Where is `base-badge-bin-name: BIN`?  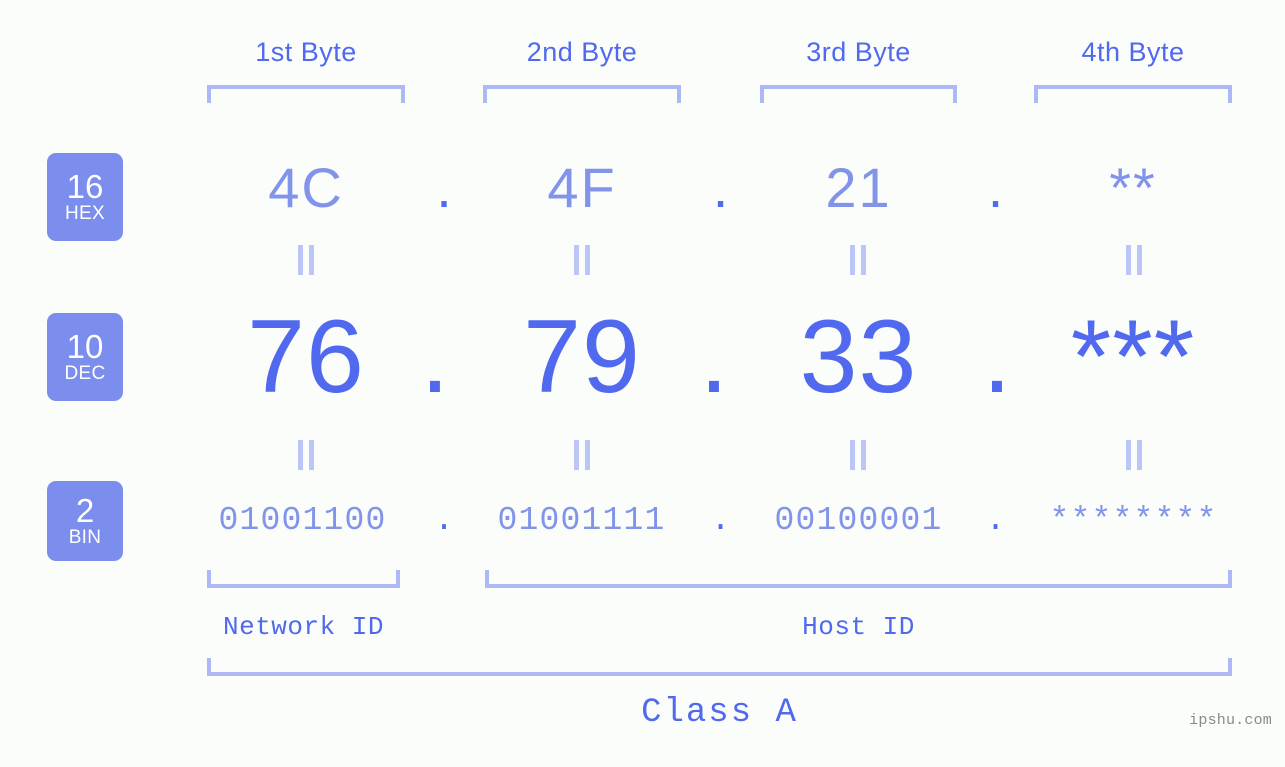
base-badge-bin-name: BIN is located at coordinates (85, 537).